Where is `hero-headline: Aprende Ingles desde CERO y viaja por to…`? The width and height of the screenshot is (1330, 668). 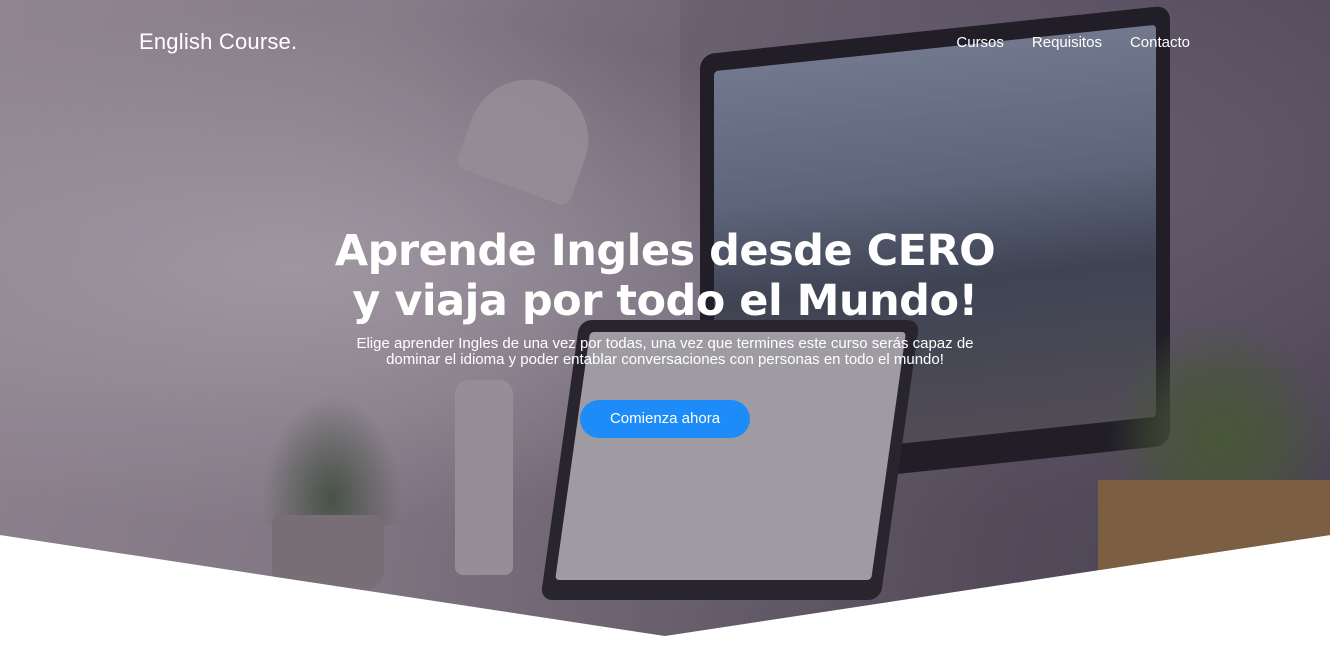 hero-headline: Aprende Ingles desde CERO y viaja por to… is located at coordinates (665, 276).